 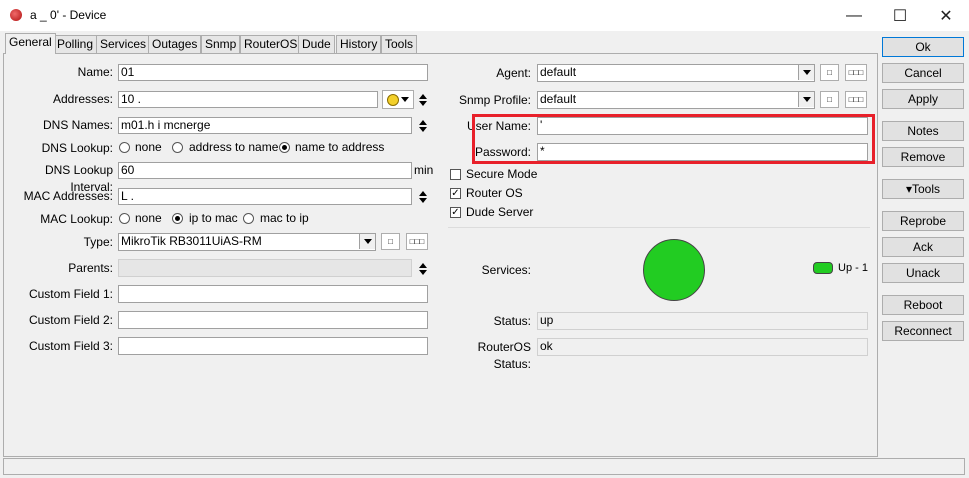 What do you see at coordinates (923, 99) in the screenshot?
I see `apply-button: Apply` at bounding box center [923, 99].